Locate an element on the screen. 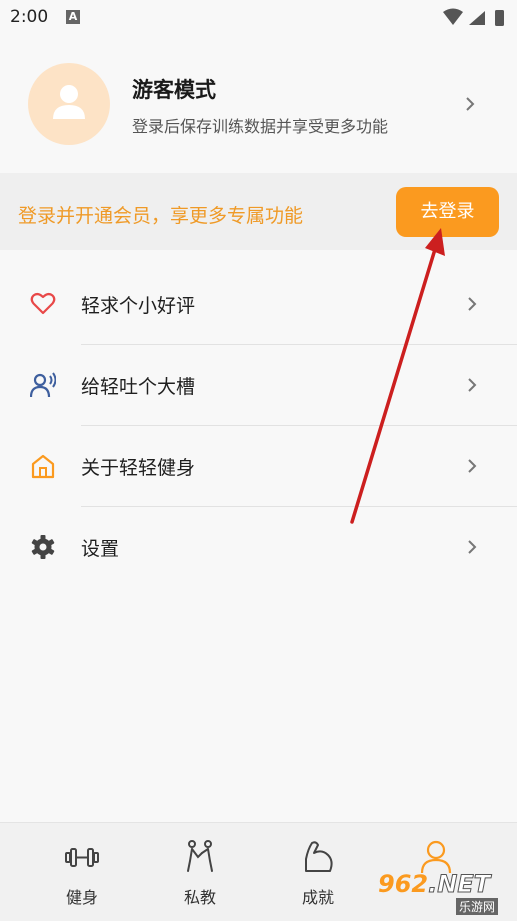  gear-icon is located at coordinates (43, 547).